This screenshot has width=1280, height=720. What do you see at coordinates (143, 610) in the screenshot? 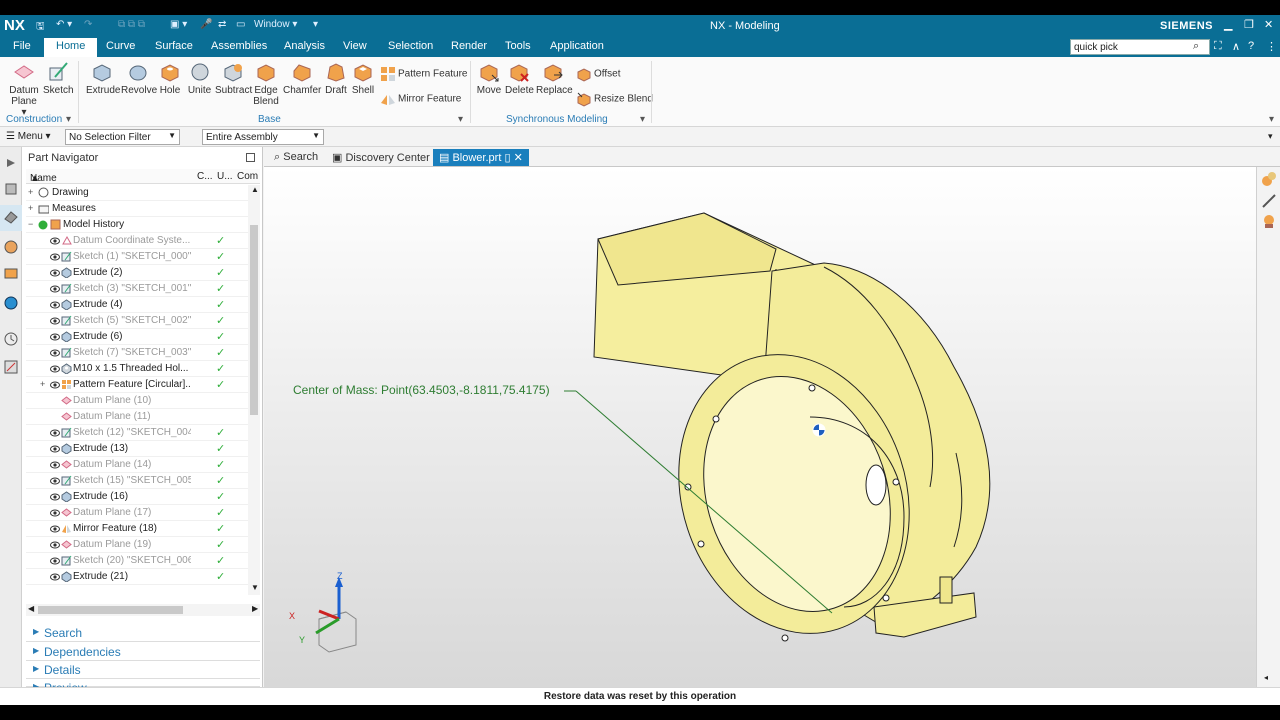
I see `navigator-horizontal-scrollbar: ◀ ▶` at bounding box center [143, 610].